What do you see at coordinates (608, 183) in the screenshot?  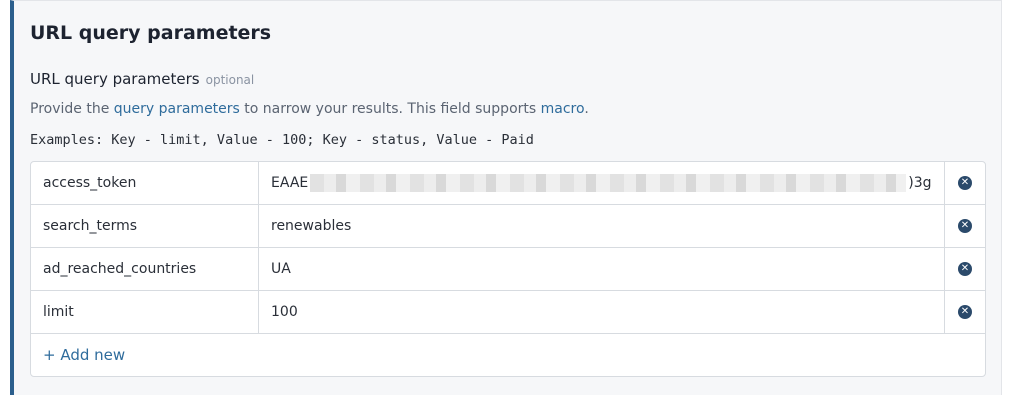 I see `redacted-block` at bounding box center [608, 183].